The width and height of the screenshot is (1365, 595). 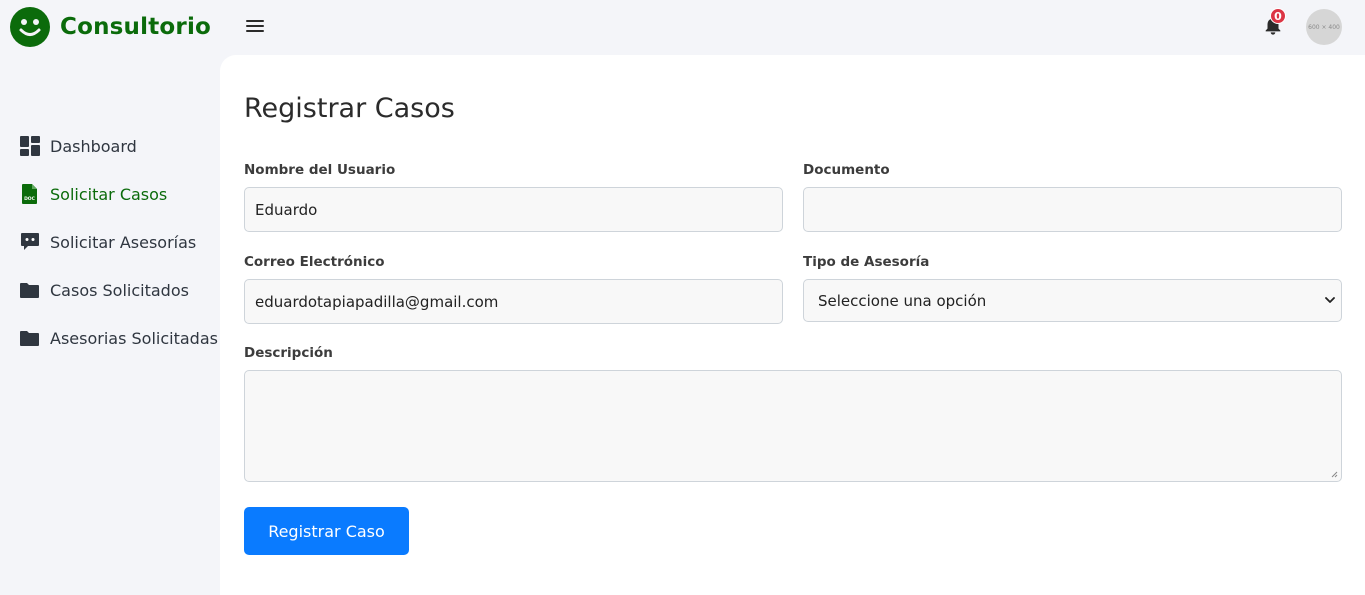 I want to click on sidebar-item-label: Asesorias Solicitadas, so click(x=134, y=338).